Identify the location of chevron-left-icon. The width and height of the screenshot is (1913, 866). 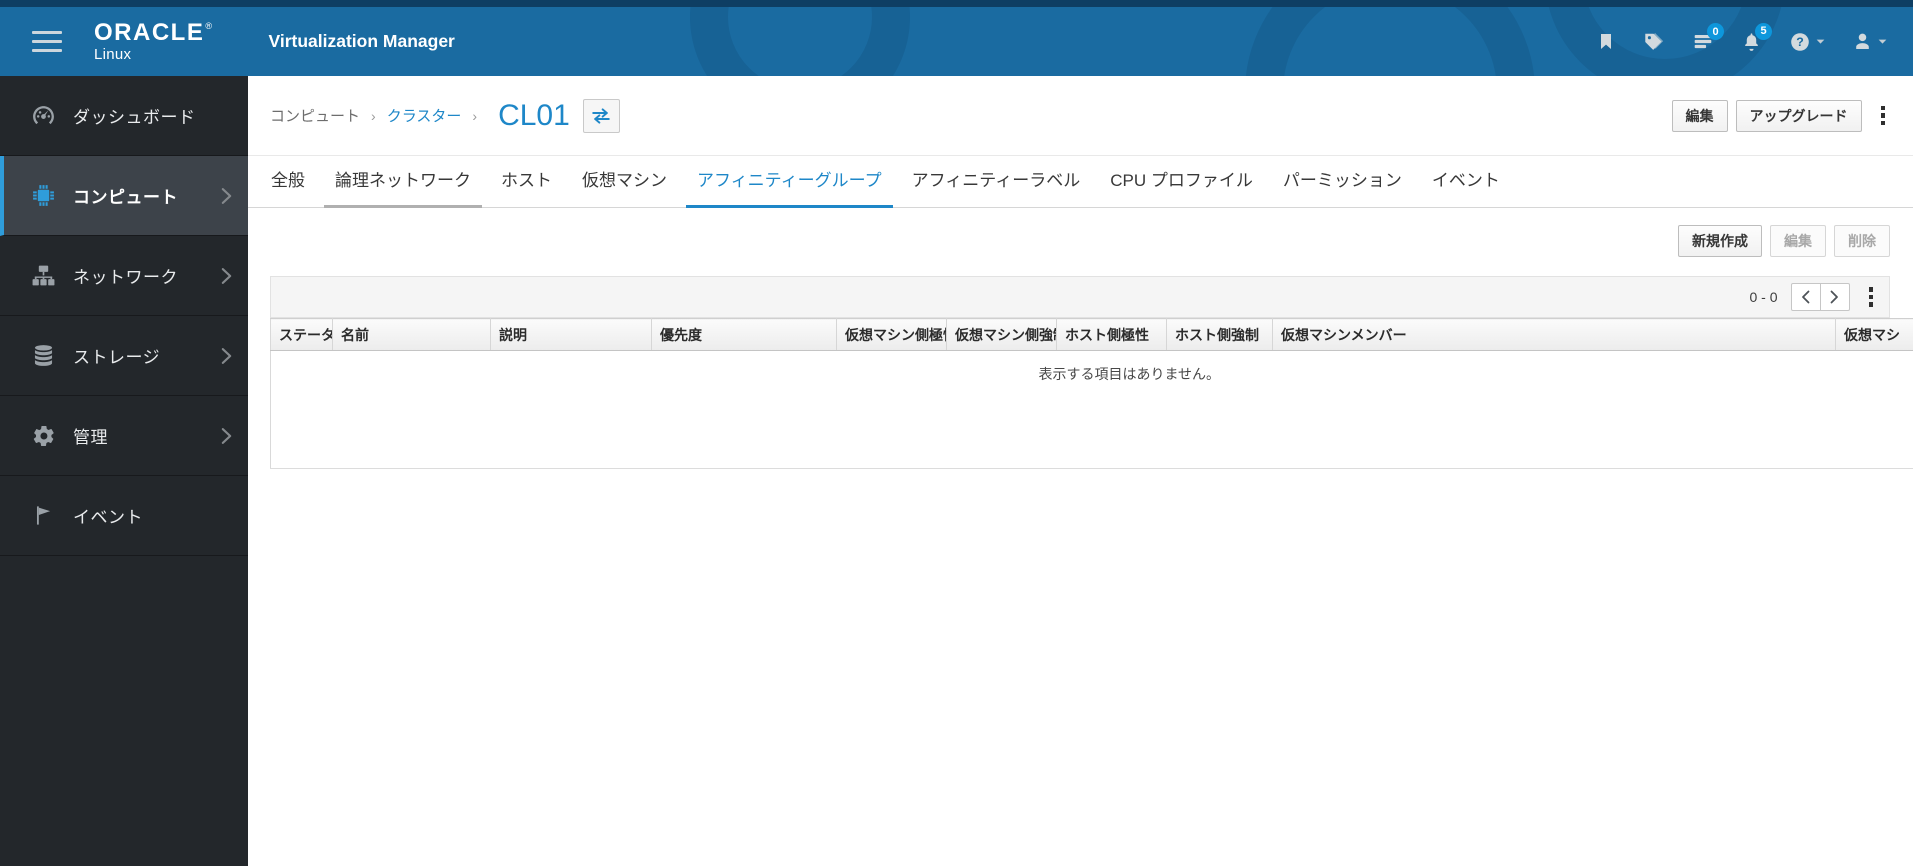
(1806, 297).